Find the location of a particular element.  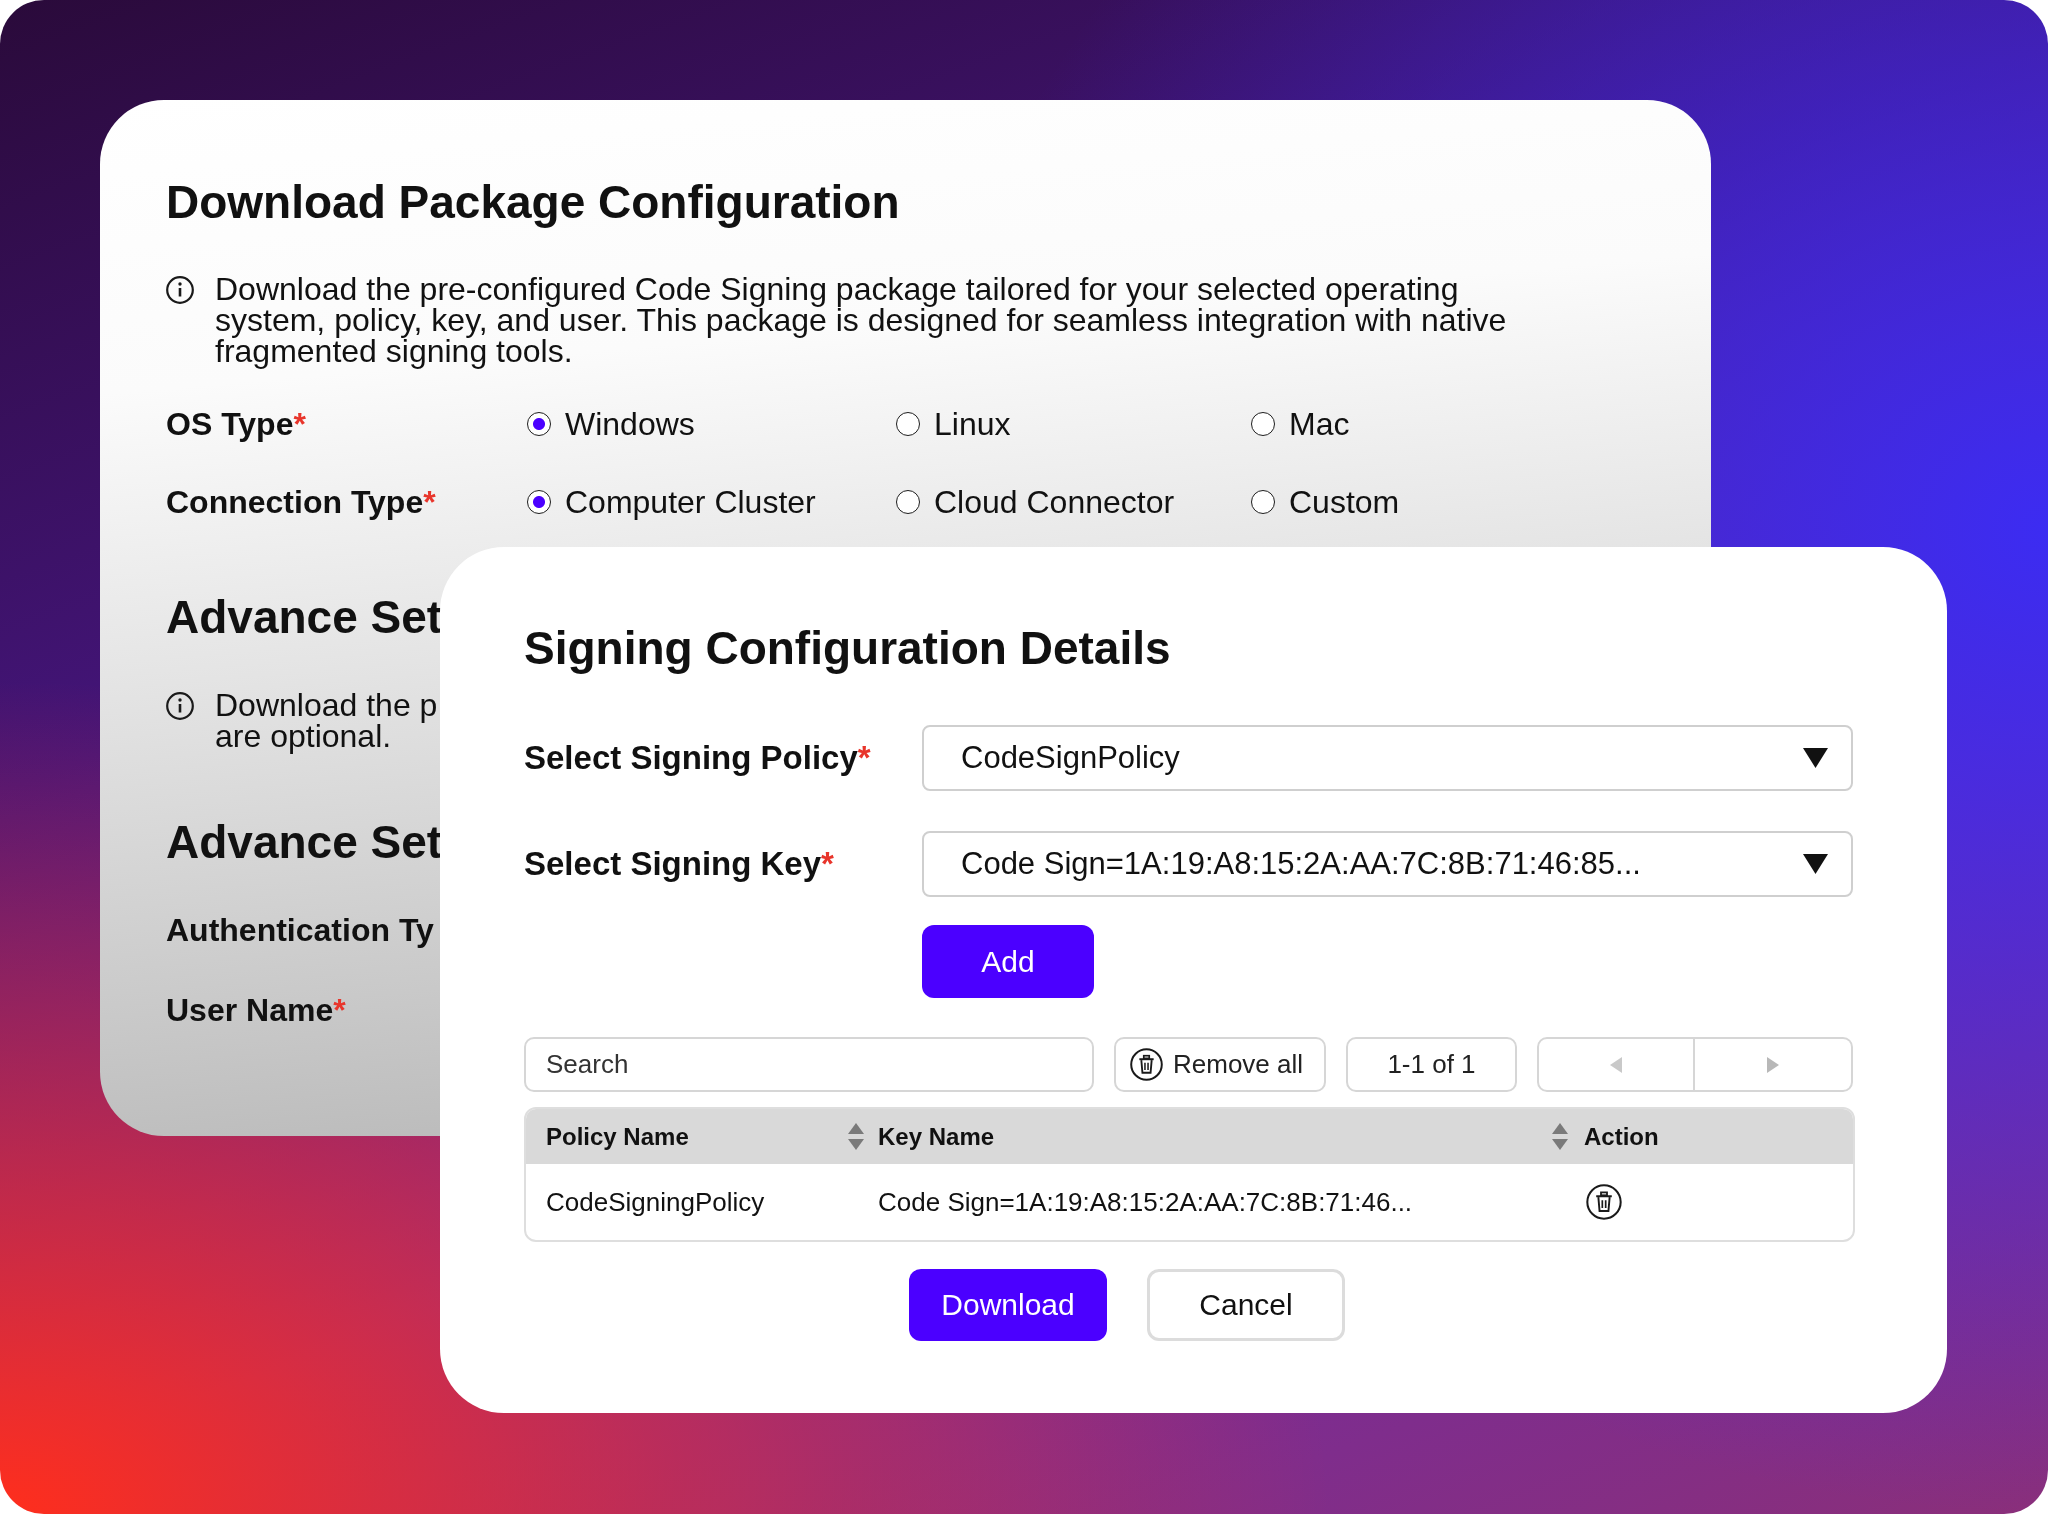

info-text: Download the p are optional. is located at coordinates (326, 721).